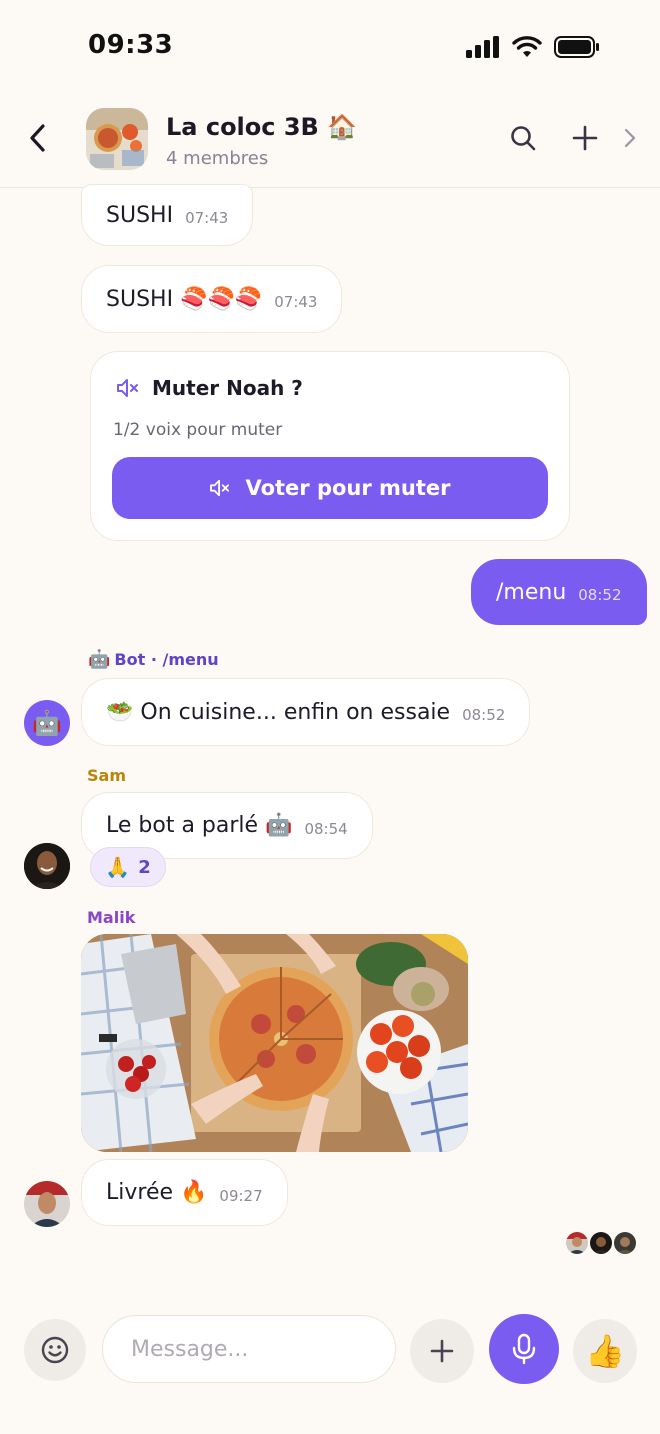 The width and height of the screenshot is (660, 1434). I want to click on message-bubble: SUSHI 🍣🍣🍣 07:43, so click(212, 299).